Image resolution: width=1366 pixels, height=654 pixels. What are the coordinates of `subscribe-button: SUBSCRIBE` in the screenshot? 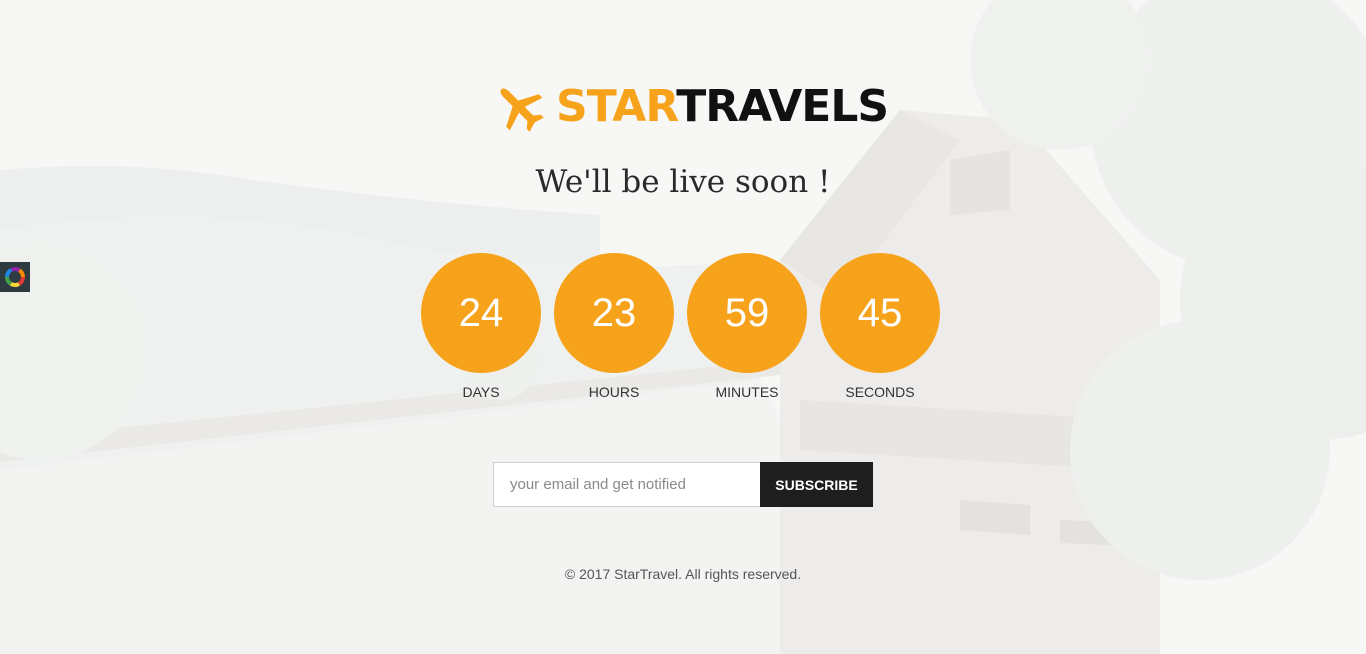 It's located at (816, 484).